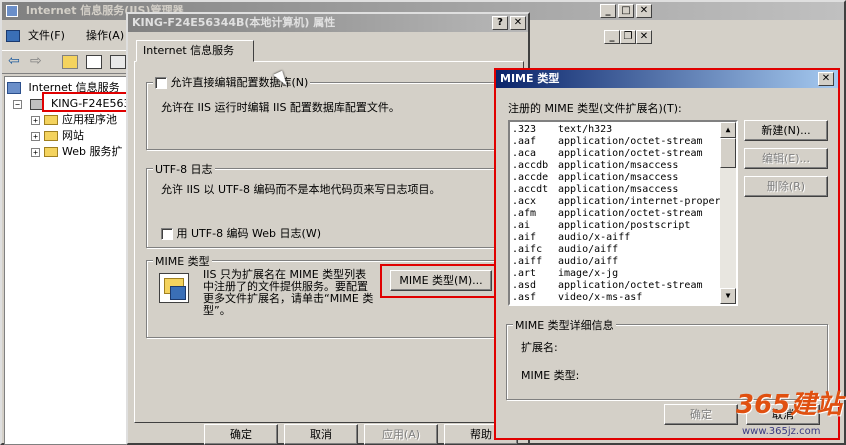  I want to click on tree-item-web-extensions: + Web 服务扩, so click(76, 152).